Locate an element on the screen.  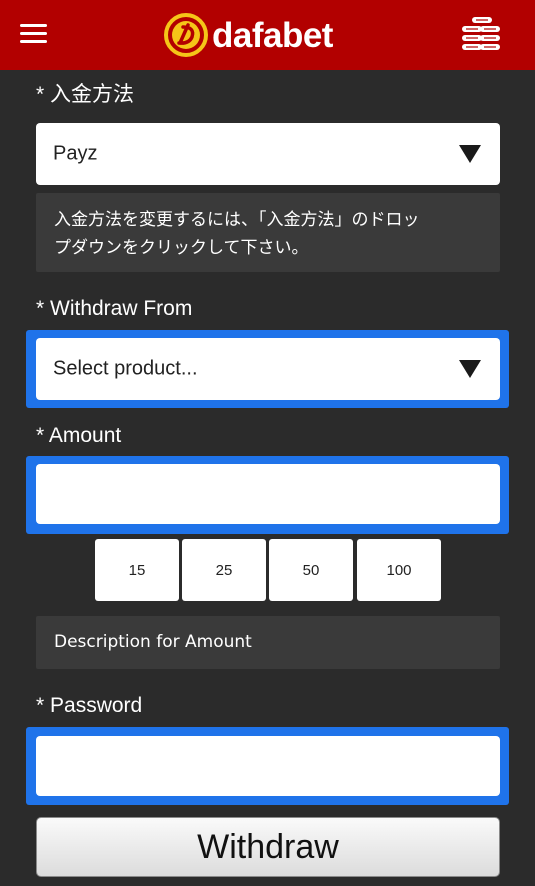
dafabet-logo: dafabet is located at coordinates (248, 35).